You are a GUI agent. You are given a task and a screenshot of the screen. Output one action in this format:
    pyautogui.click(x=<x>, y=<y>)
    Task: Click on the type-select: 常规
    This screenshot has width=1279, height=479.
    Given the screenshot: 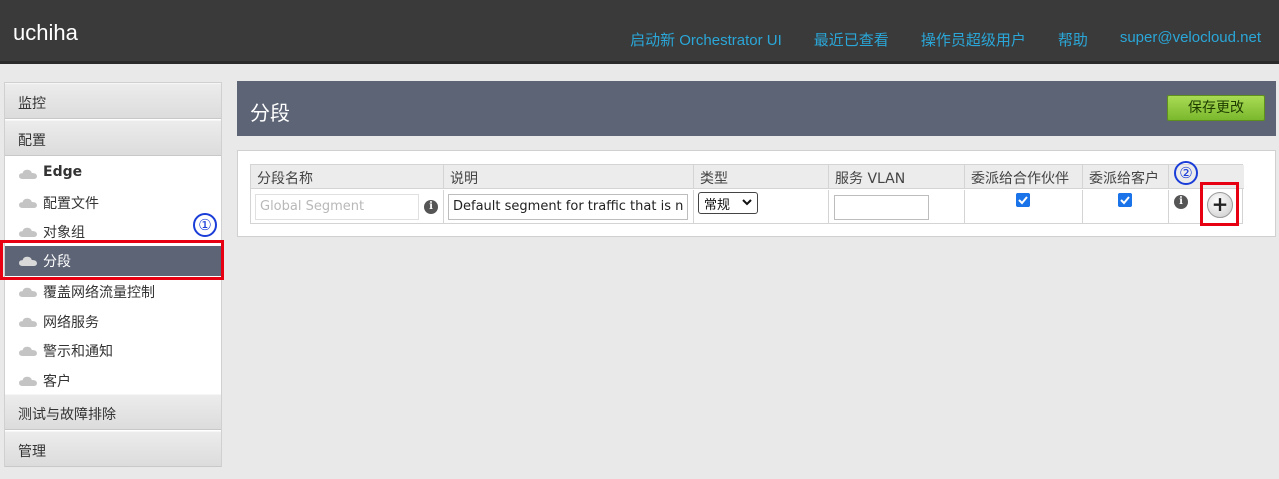 What is the action you would take?
    pyautogui.click(x=728, y=203)
    